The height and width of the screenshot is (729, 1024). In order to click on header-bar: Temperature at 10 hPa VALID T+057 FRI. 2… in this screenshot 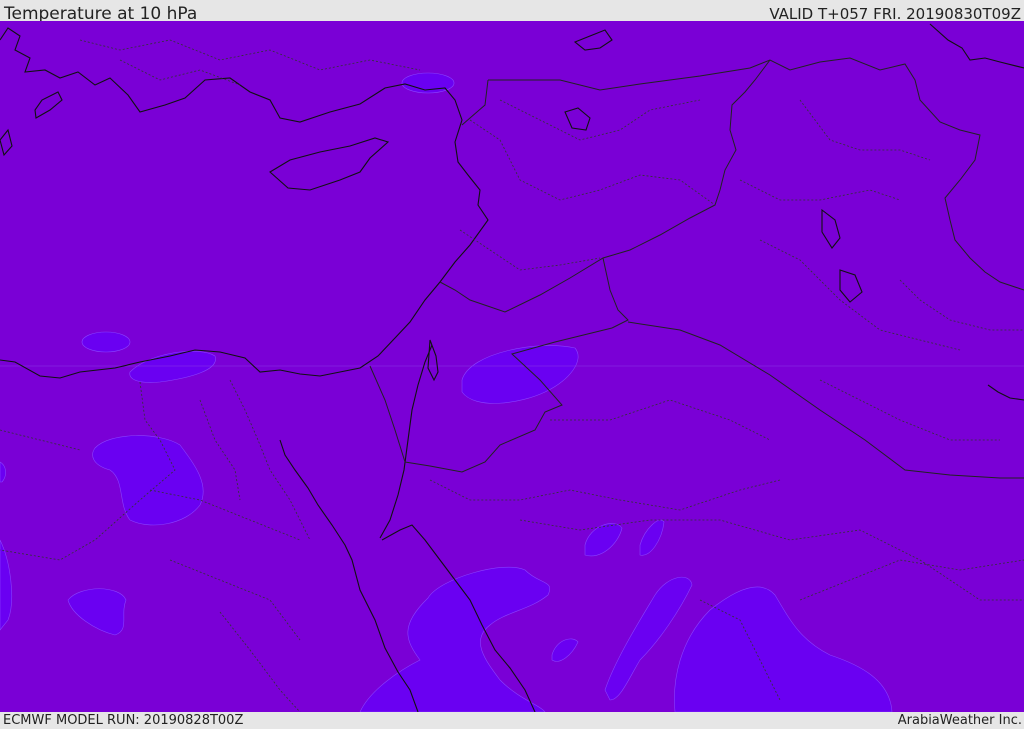, I will do `click(512, 12)`.